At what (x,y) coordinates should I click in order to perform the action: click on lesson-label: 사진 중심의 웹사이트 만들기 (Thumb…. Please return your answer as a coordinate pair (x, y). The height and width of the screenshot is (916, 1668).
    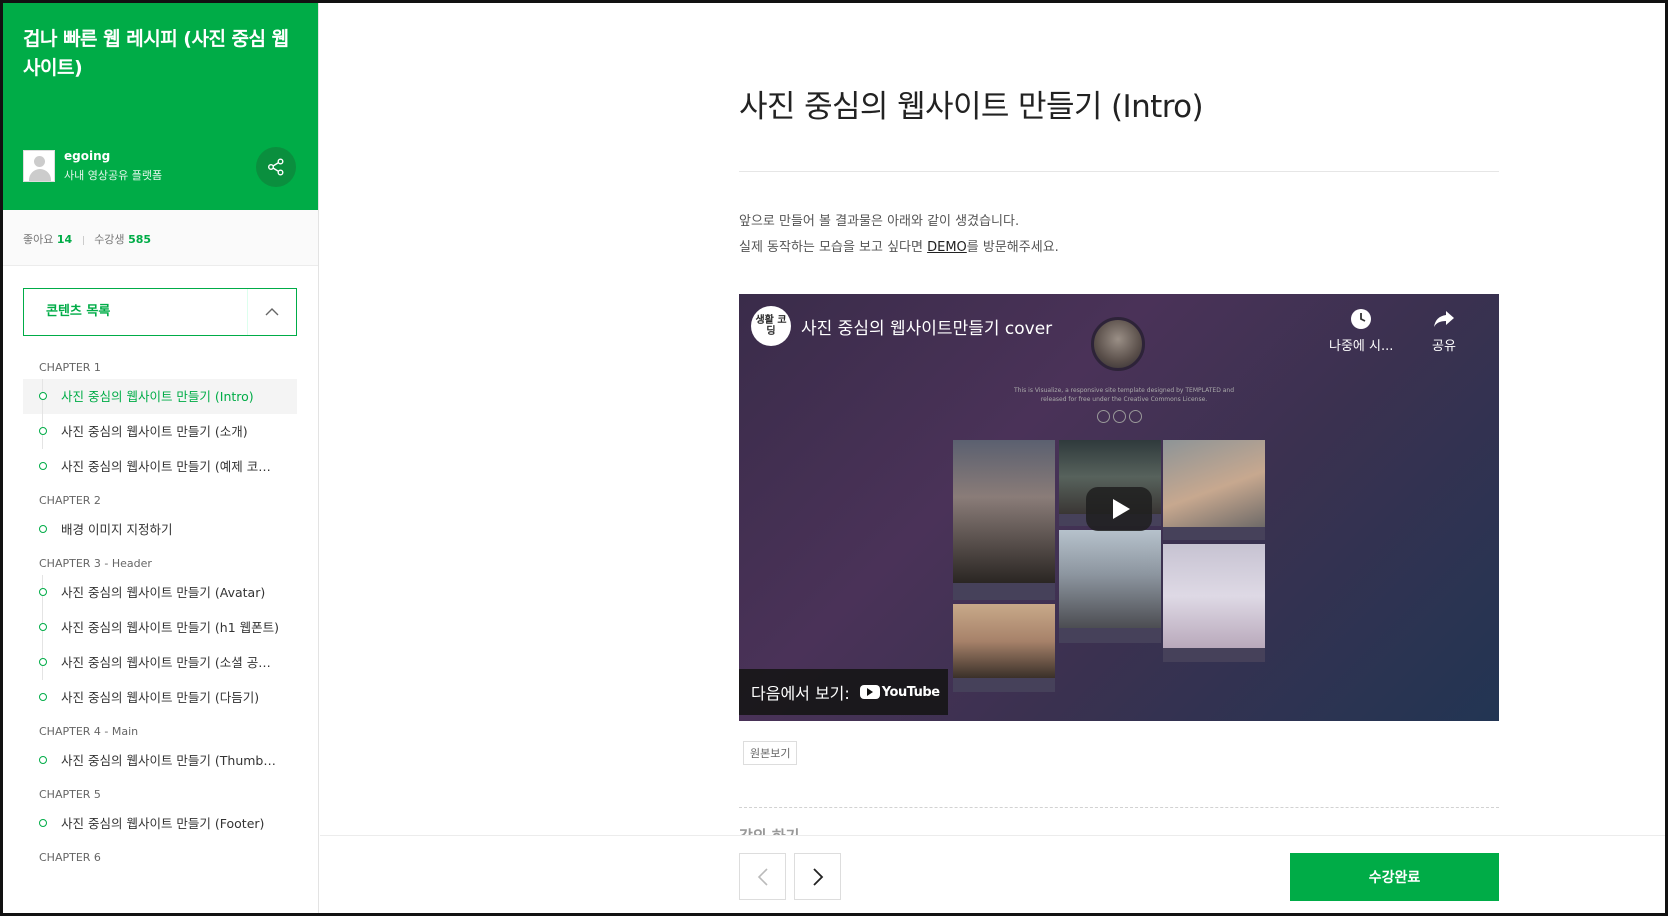
    Looking at the image, I should click on (168, 760).